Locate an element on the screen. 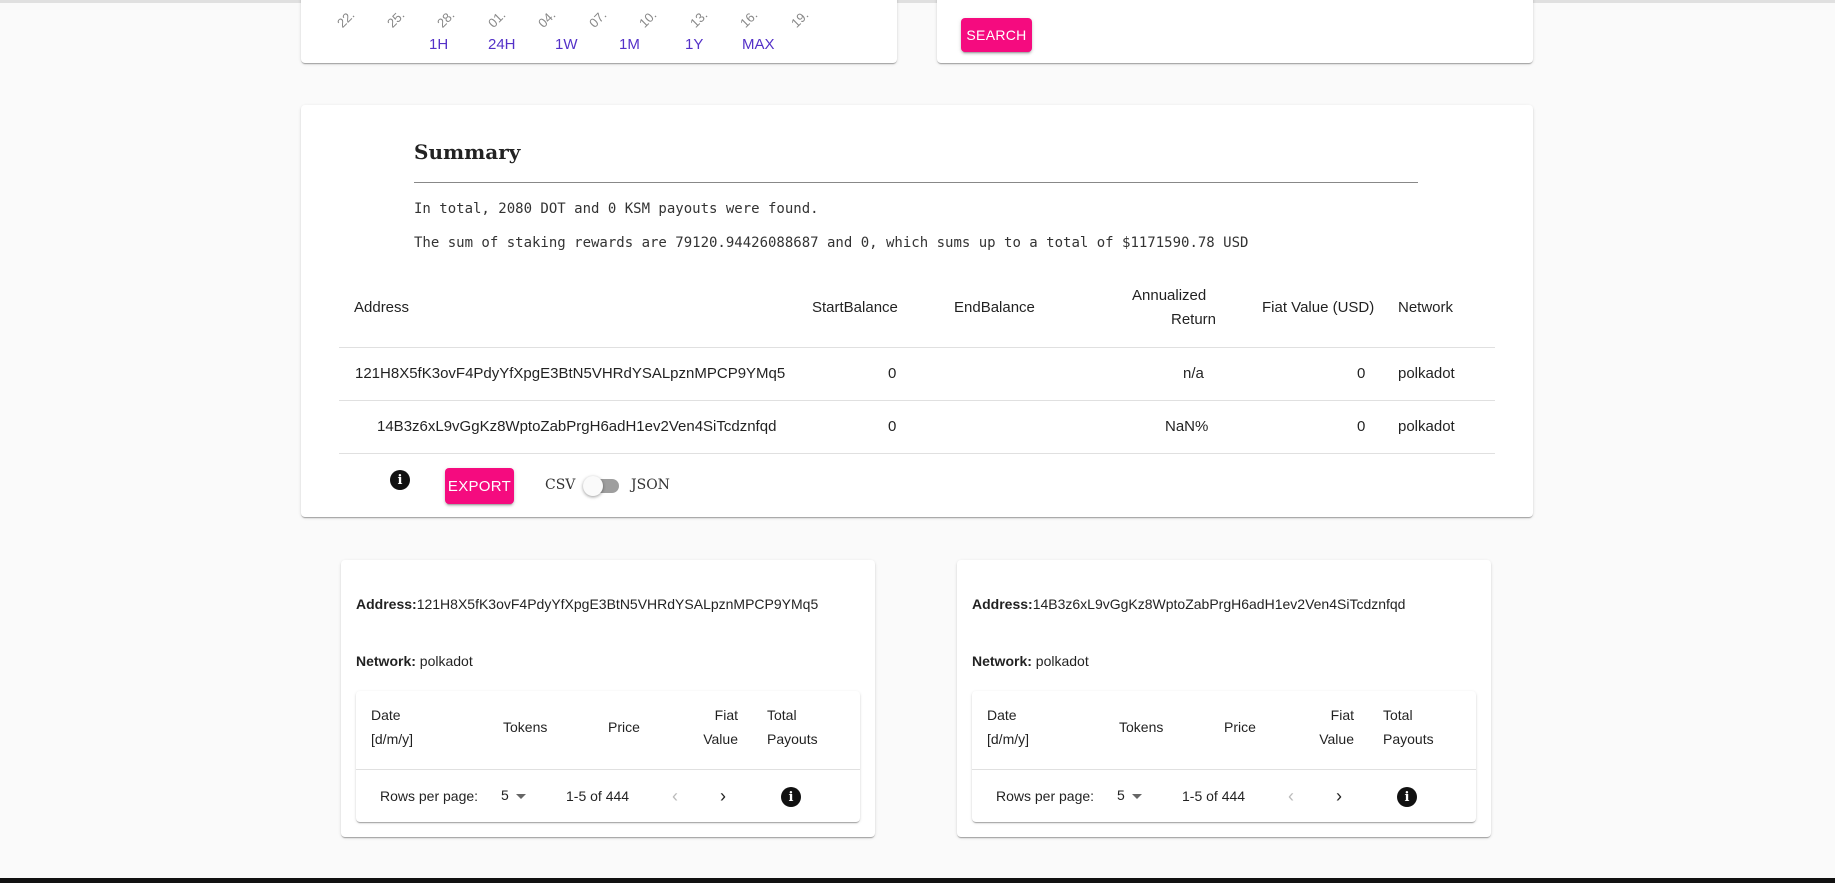 Image resolution: width=1835 pixels, height=883 pixels. x-tick-label: 07. is located at coordinates (598, 19).